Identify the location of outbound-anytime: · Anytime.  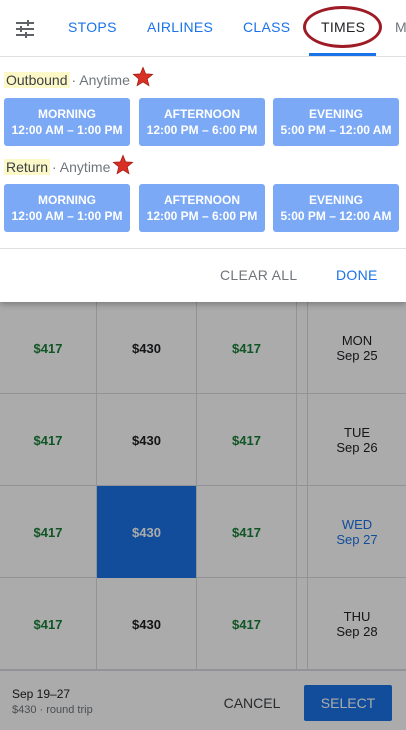
(100, 80).